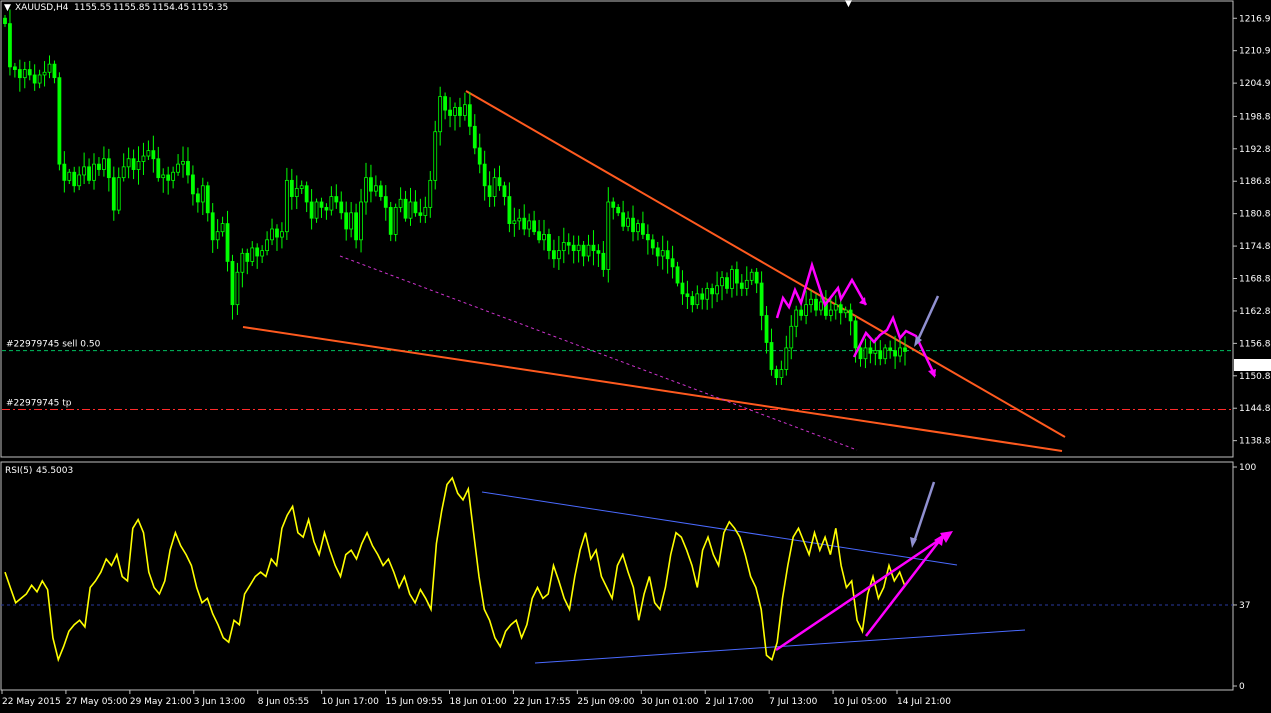 The width and height of the screenshot is (1271, 713). What do you see at coordinates (1255, 247) in the screenshot?
I see `price-tick-label: 1174.84` at bounding box center [1255, 247].